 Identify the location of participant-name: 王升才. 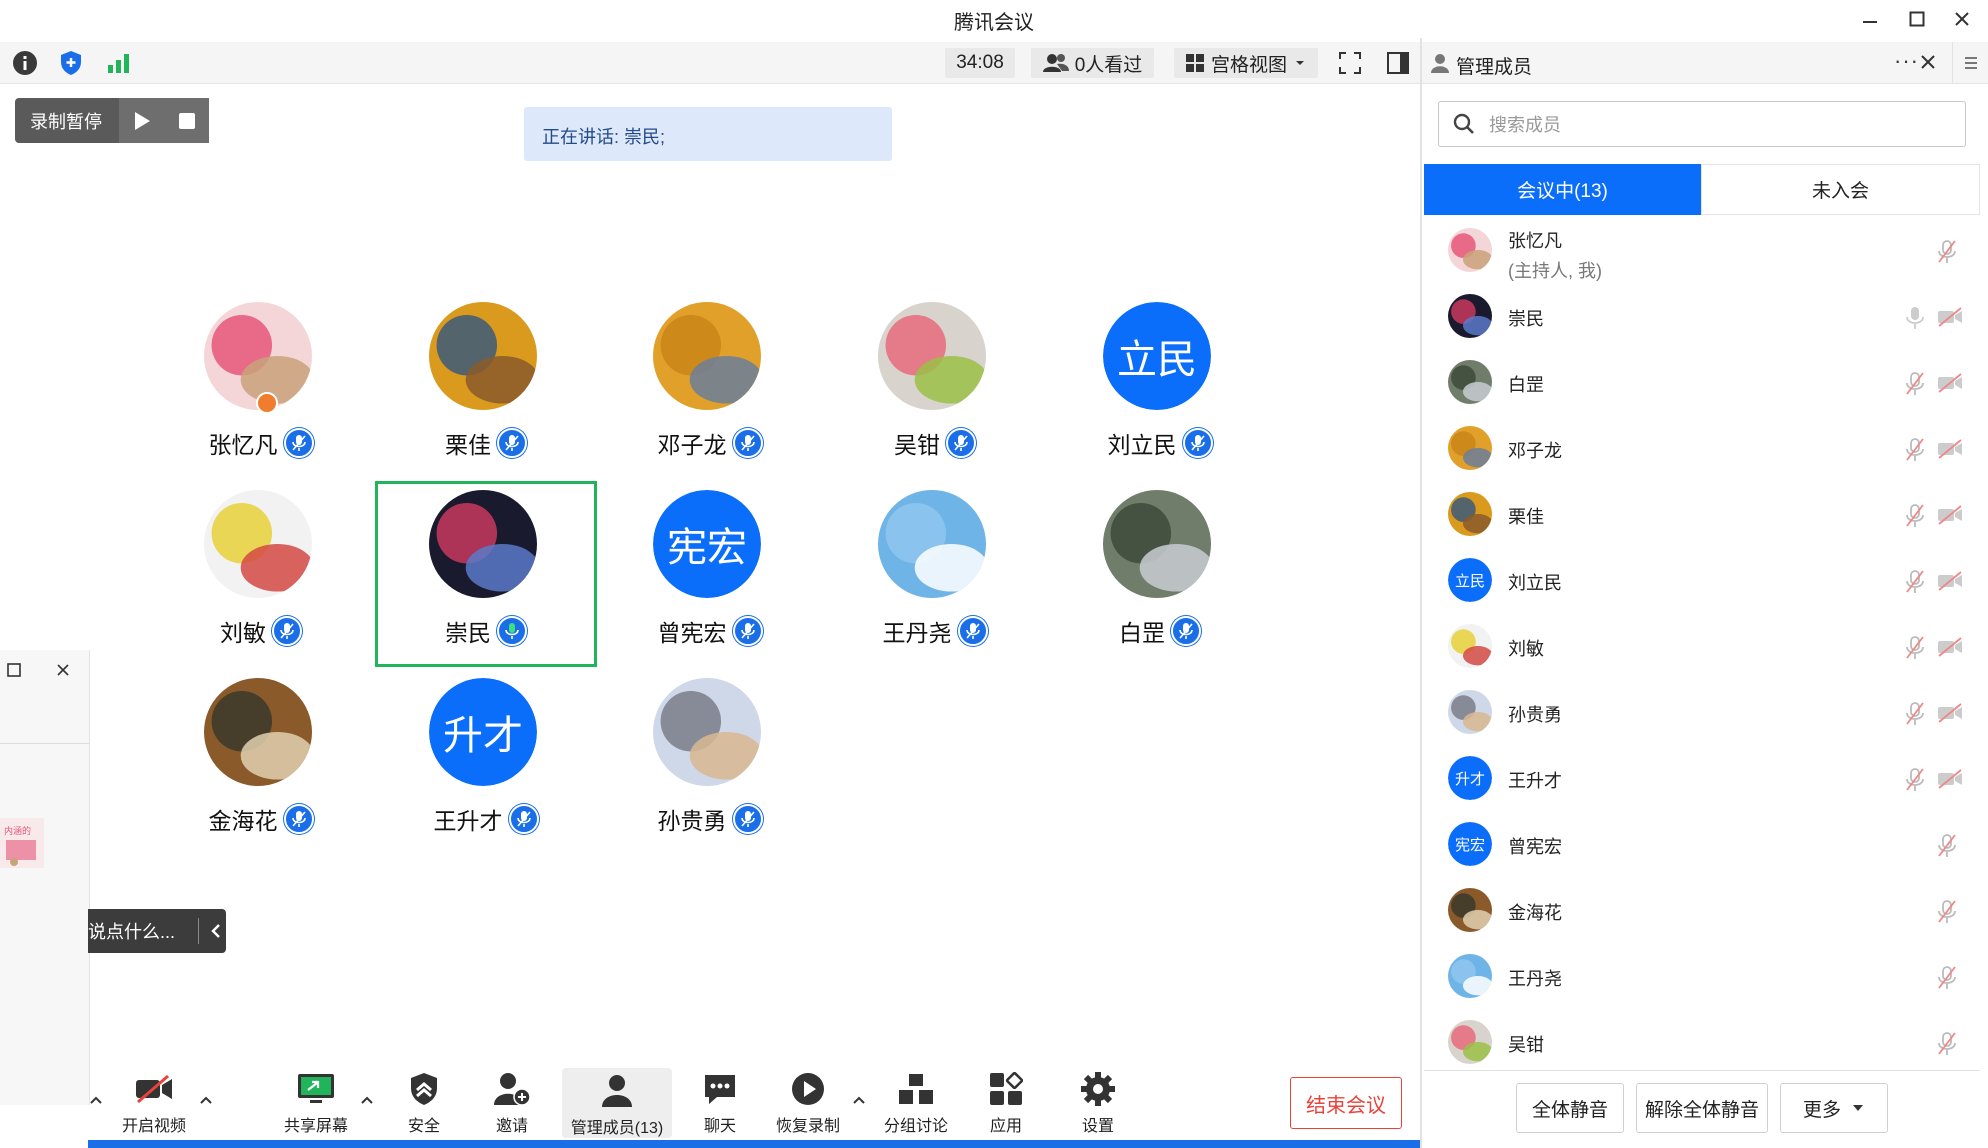
(468, 821).